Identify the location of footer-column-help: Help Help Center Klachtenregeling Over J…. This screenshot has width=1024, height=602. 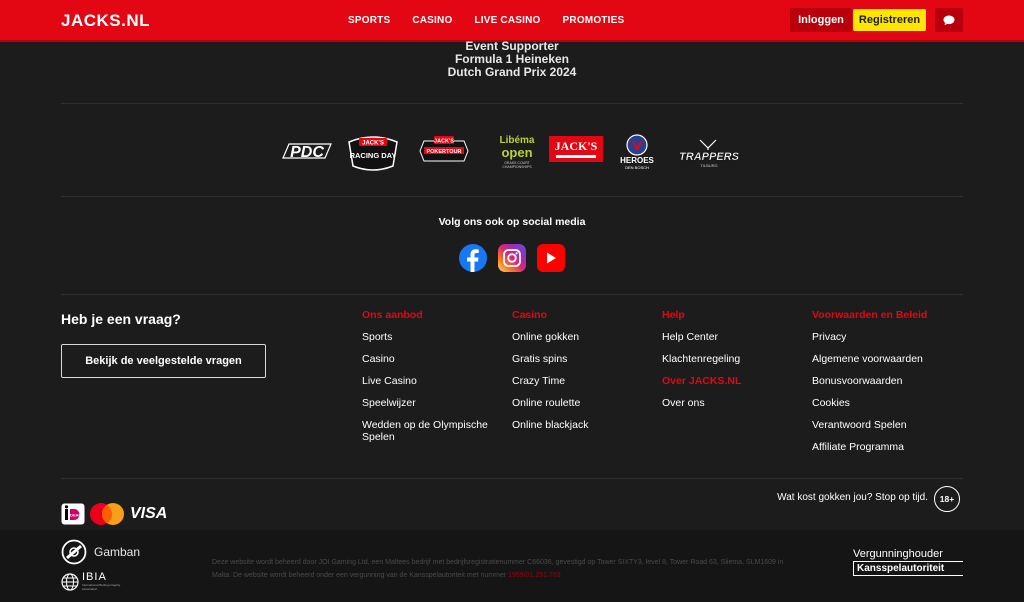
(732, 364).